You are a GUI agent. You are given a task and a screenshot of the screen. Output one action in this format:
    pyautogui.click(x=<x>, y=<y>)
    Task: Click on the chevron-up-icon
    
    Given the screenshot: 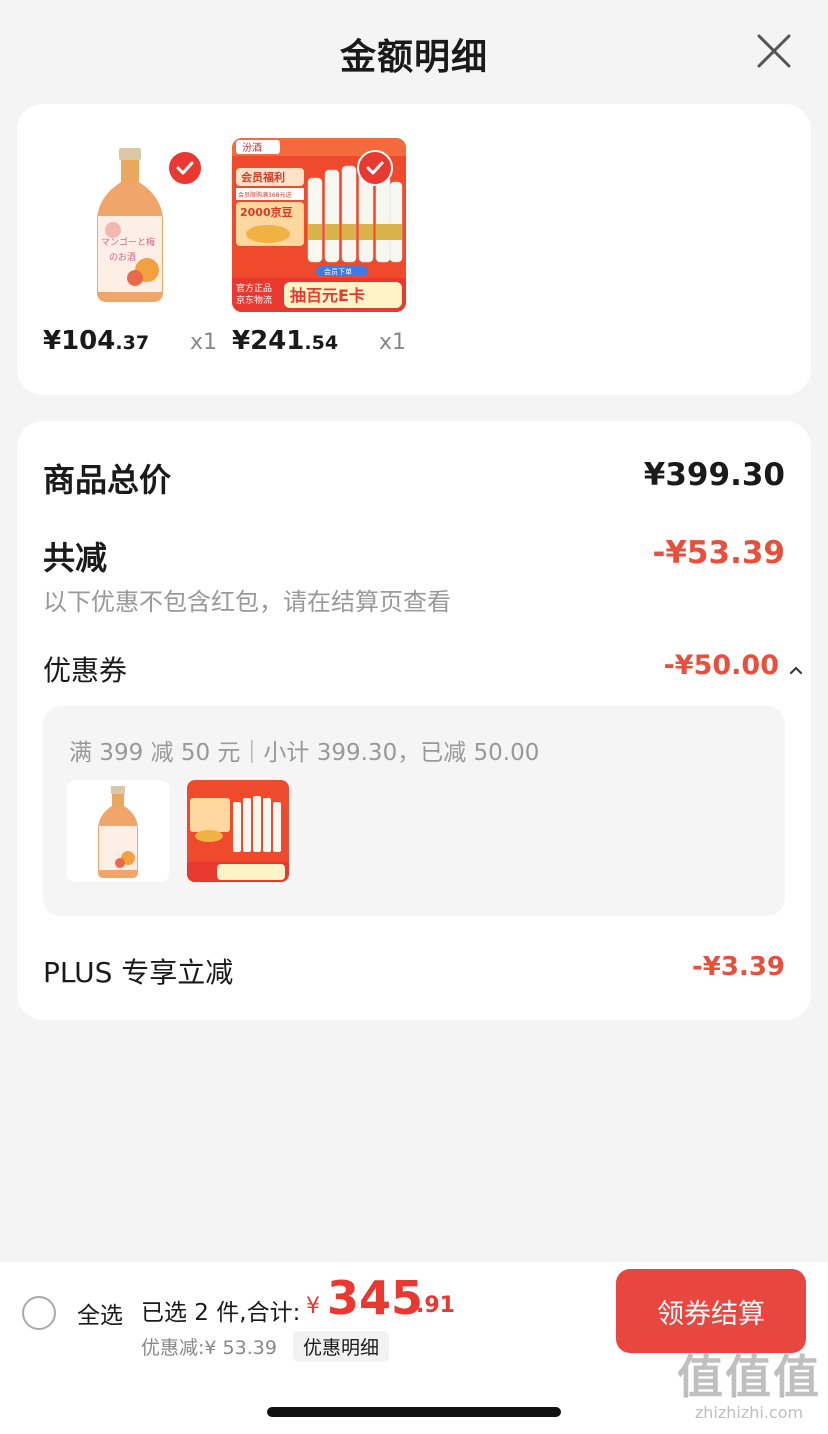 What is the action you would take?
    pyautogui.click(x=796, y=669)
    